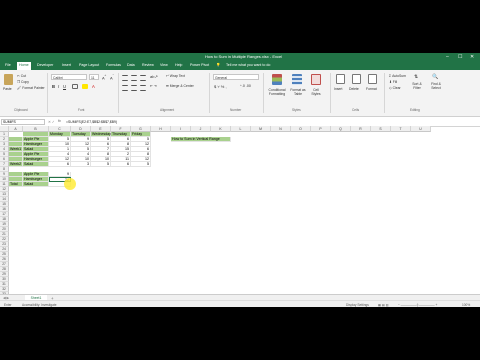 This screenshot has width=480, height=360. Describe the element at coordinates (75, 86) in the screenshot. I see `borders-icon` at that location.